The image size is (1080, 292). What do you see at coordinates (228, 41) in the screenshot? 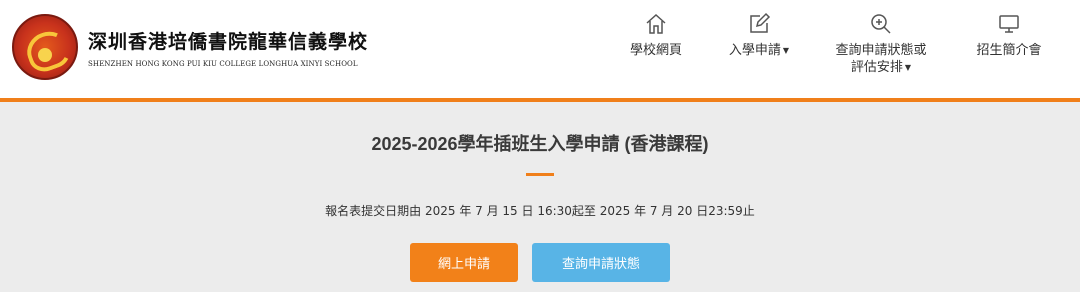
I see `school-name-cn: 深圳香港培僑書院龍華信義學校` at bounding box center [228, 41].